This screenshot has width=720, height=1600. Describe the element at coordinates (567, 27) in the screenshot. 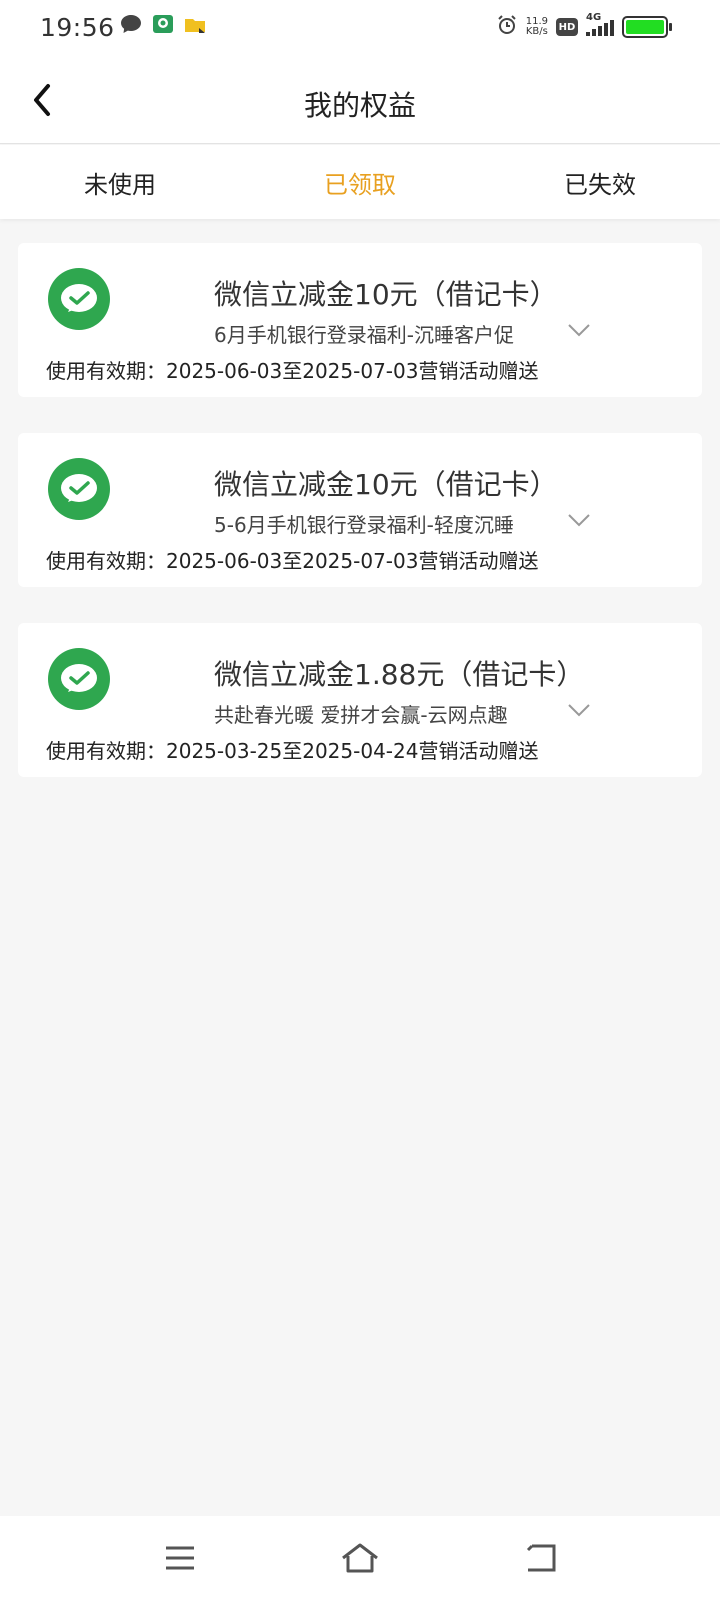

I see `hd-badge: HD` at that location.